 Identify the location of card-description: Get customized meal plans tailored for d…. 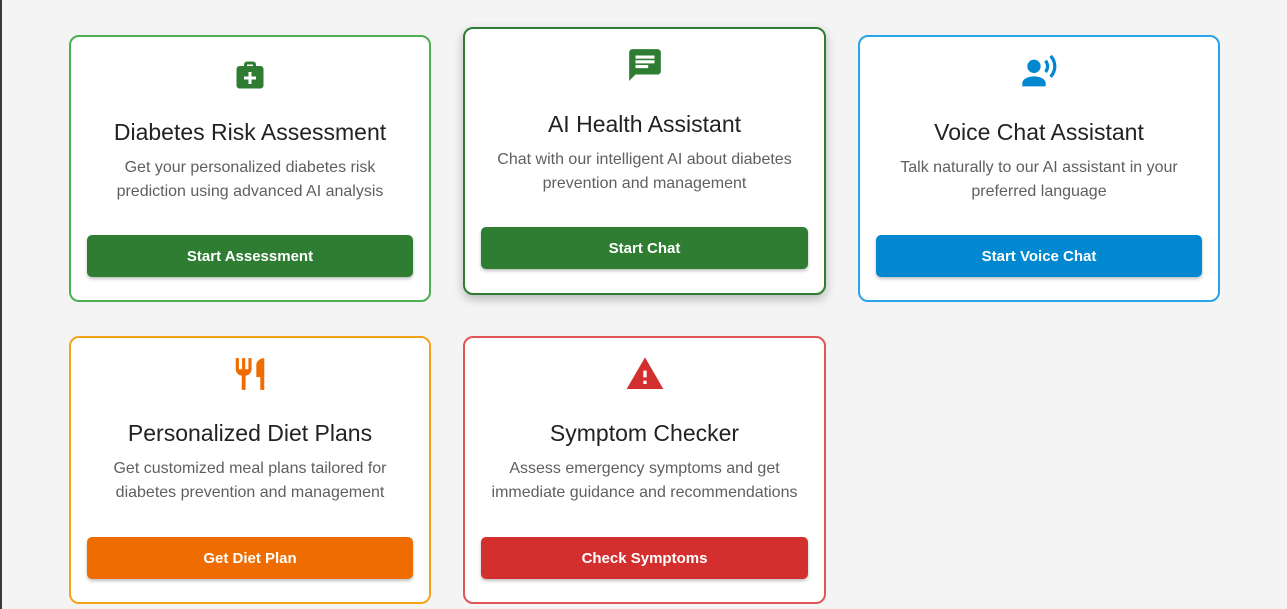
(250, 480).